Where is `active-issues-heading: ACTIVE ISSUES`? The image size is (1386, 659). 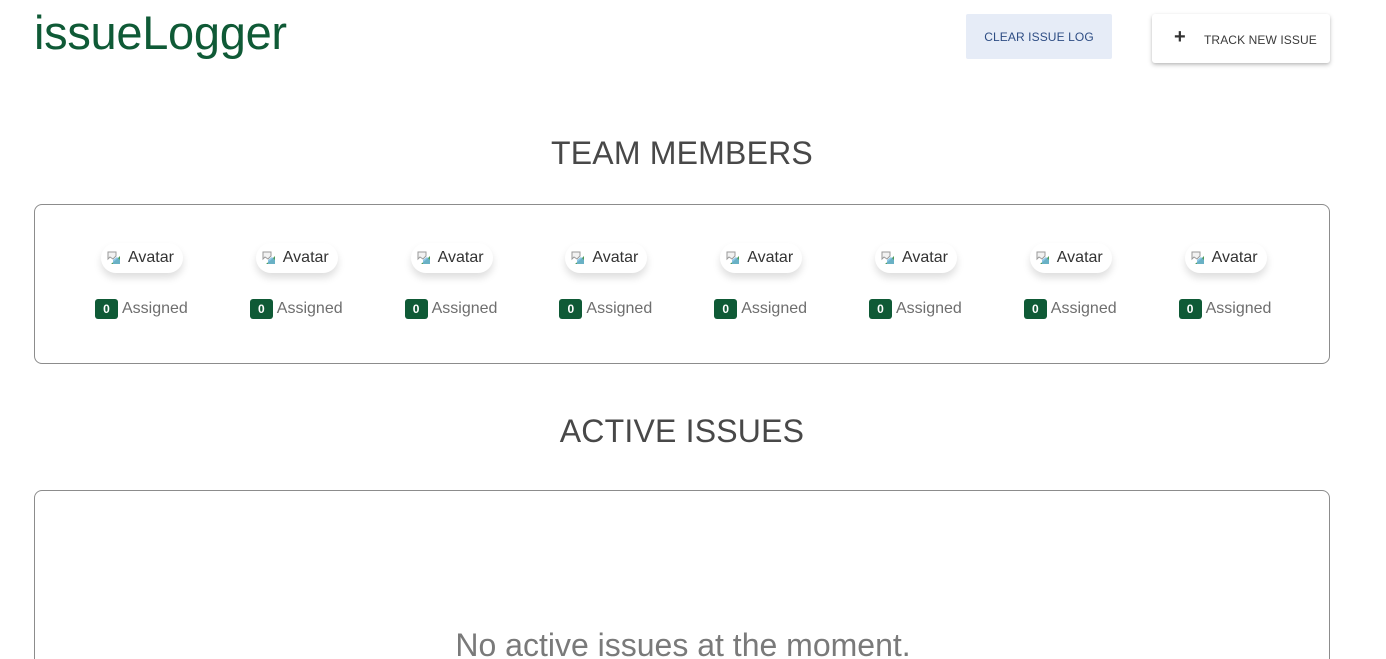
active-issues-heading: ACTIVE ISSUES is located at coordinates (682, 431).